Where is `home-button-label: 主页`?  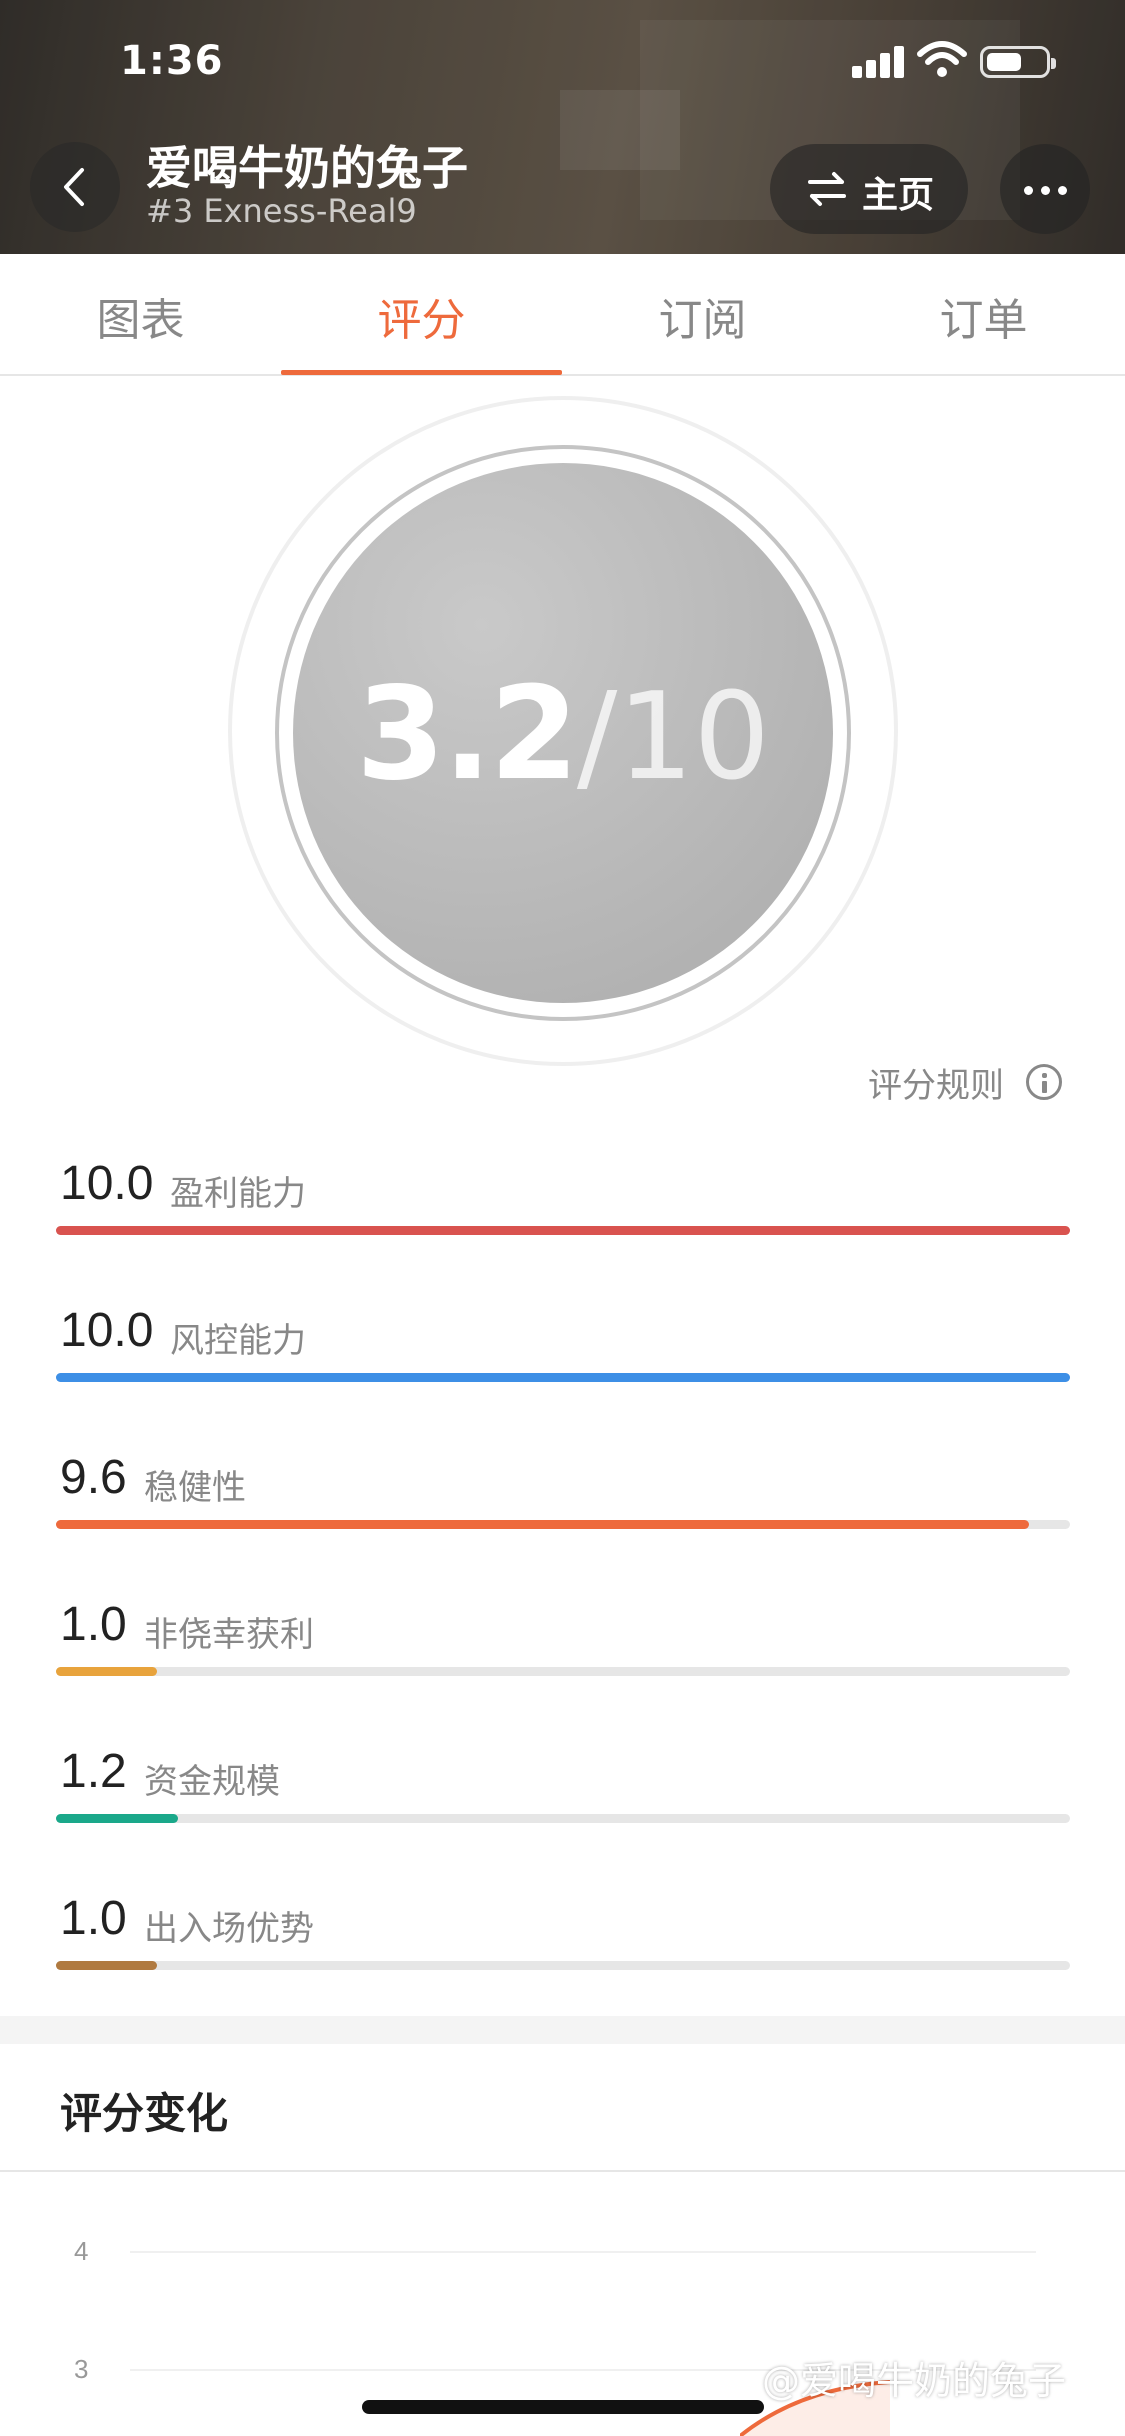 home-button-label: 主页 is located at coordinates (898, 195).